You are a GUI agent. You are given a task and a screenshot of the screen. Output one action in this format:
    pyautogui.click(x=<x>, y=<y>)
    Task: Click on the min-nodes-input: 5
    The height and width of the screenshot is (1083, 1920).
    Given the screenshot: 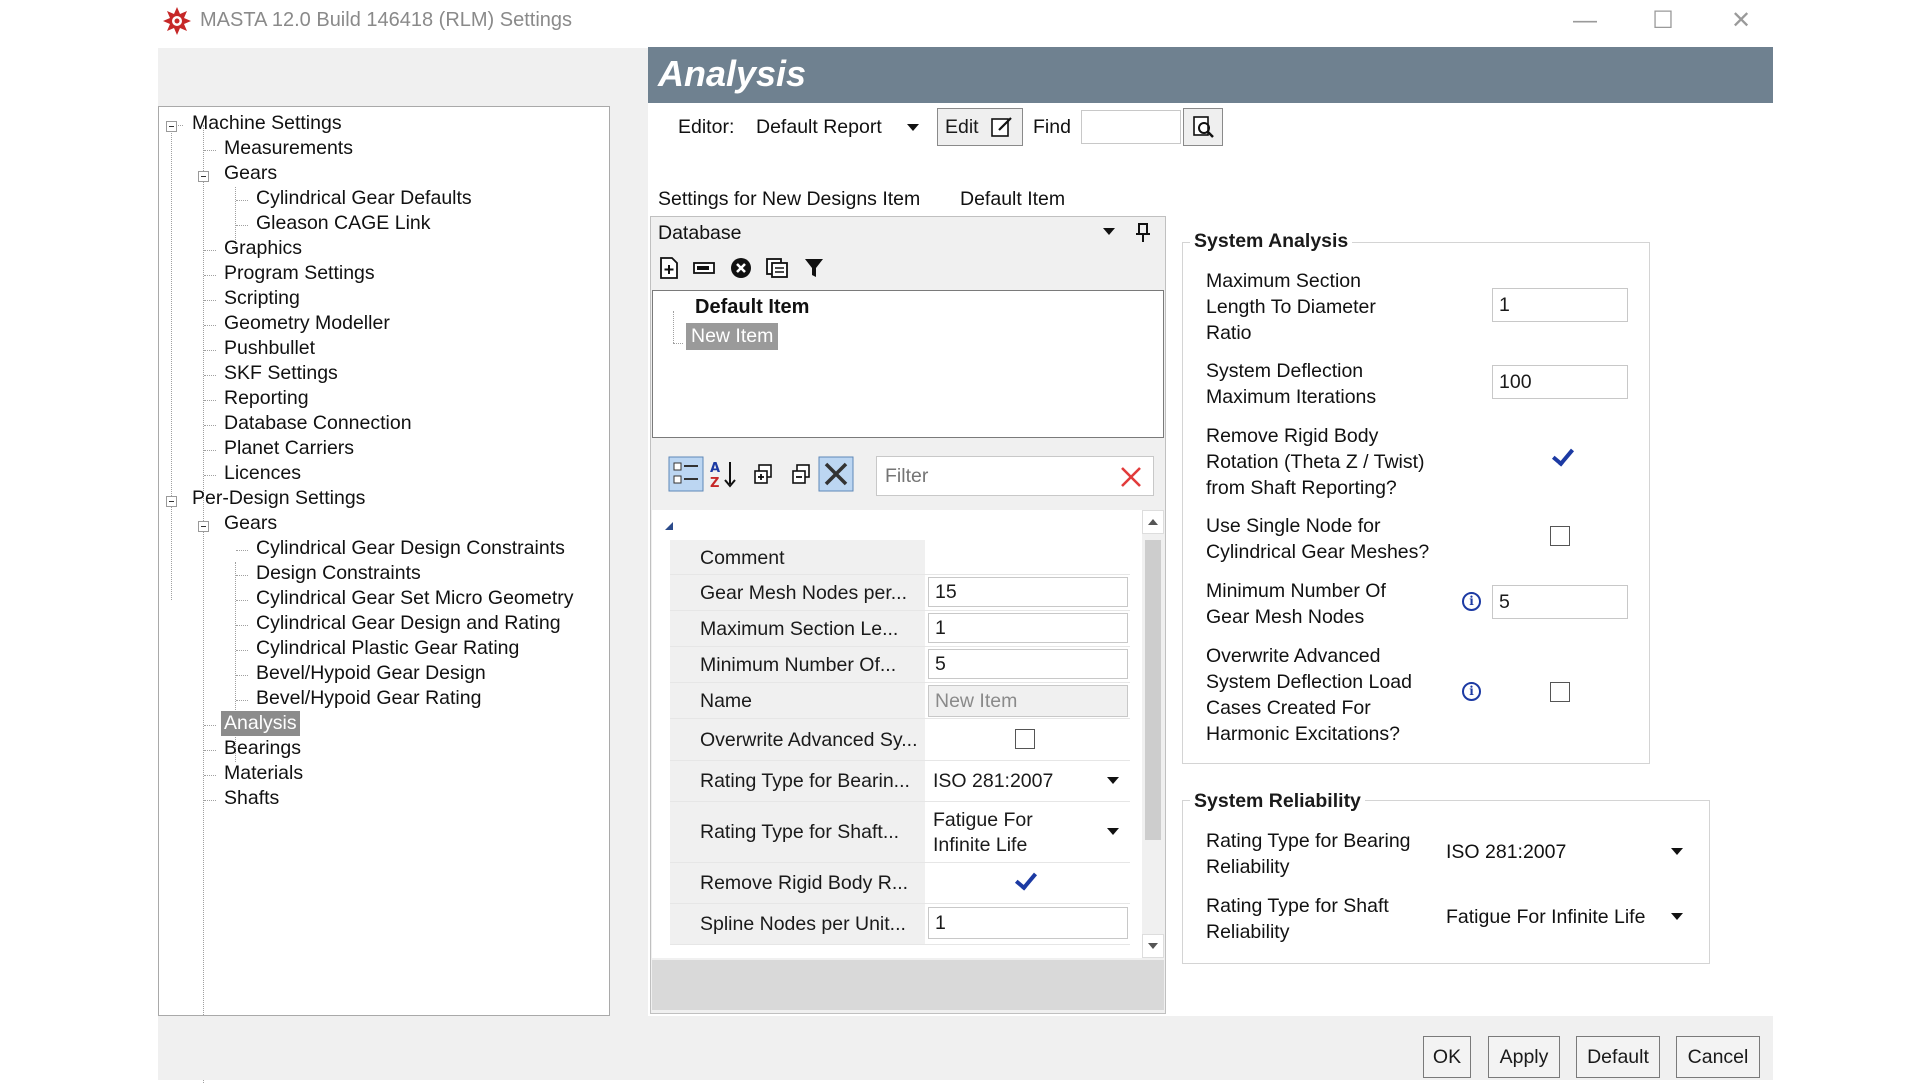 What is the action you would take?
    pyautogui.click(x=1560, y=602)
    